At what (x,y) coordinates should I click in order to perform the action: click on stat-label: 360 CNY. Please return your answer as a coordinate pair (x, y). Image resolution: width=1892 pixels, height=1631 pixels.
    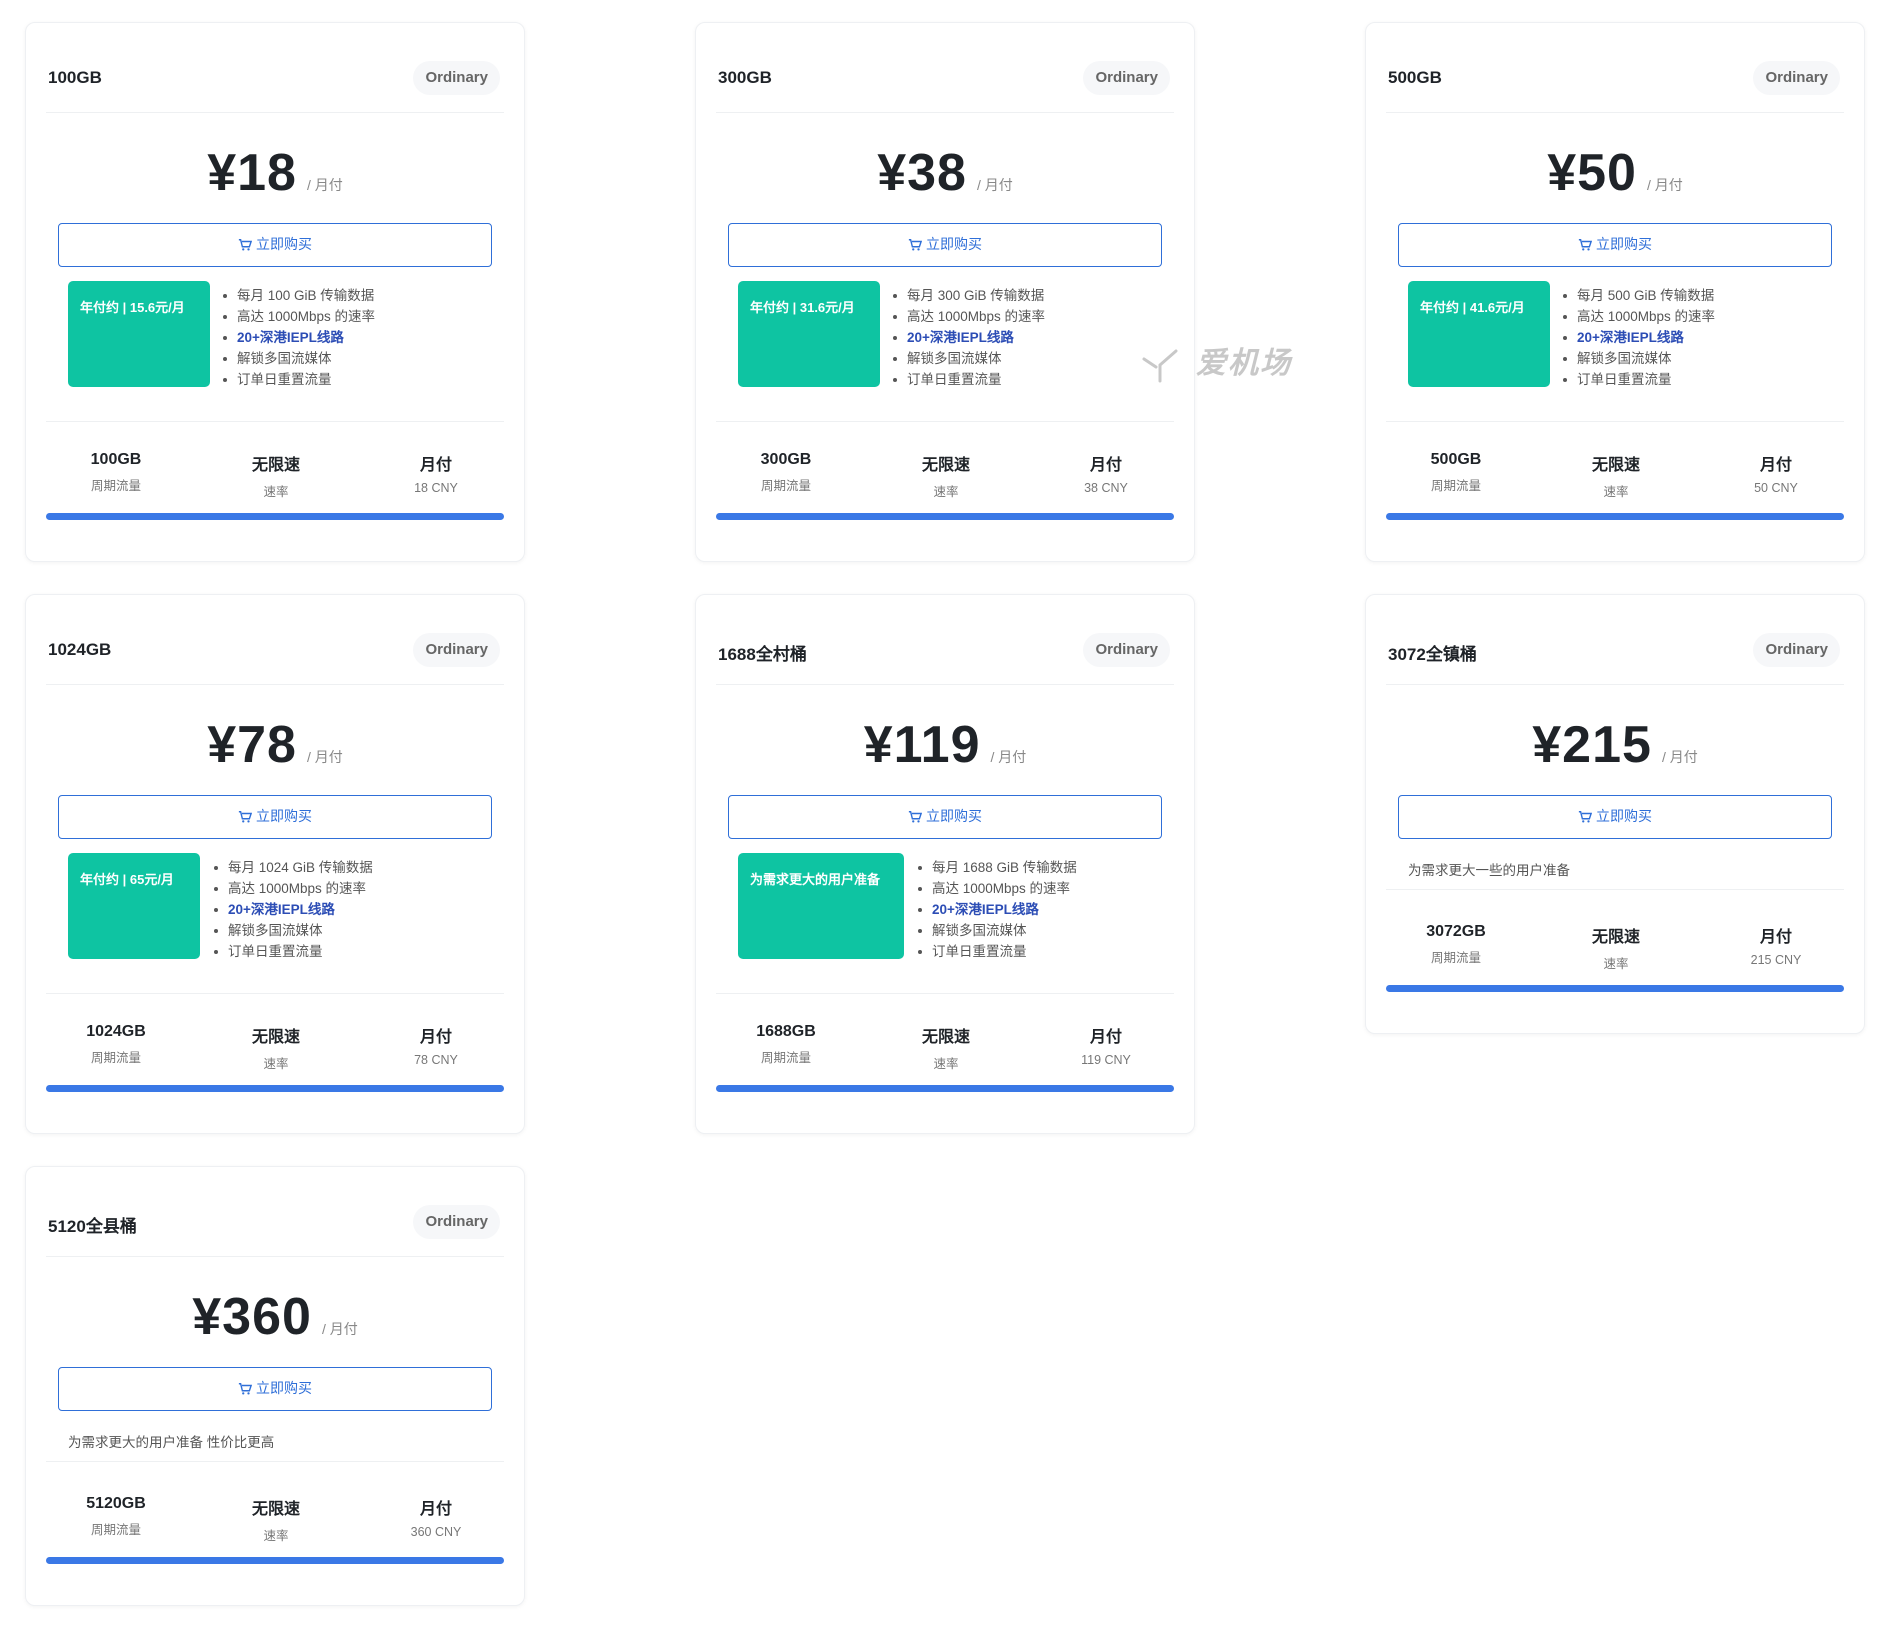
    Looking at the image, I should click on (436, 1532).